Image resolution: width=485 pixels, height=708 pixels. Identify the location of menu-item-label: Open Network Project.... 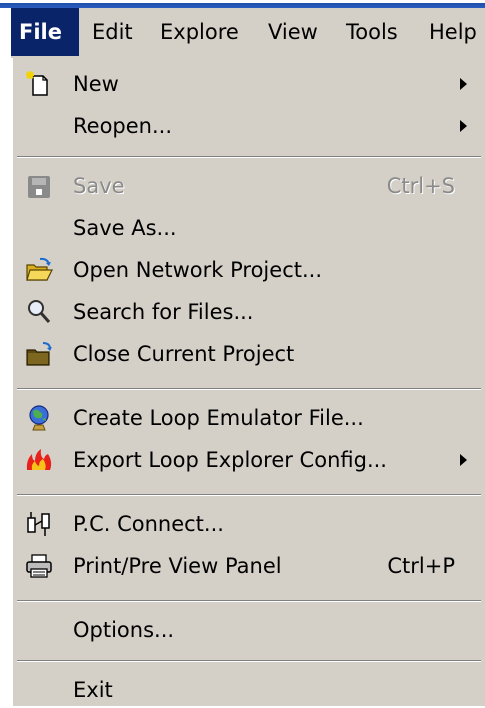
(197, 270).